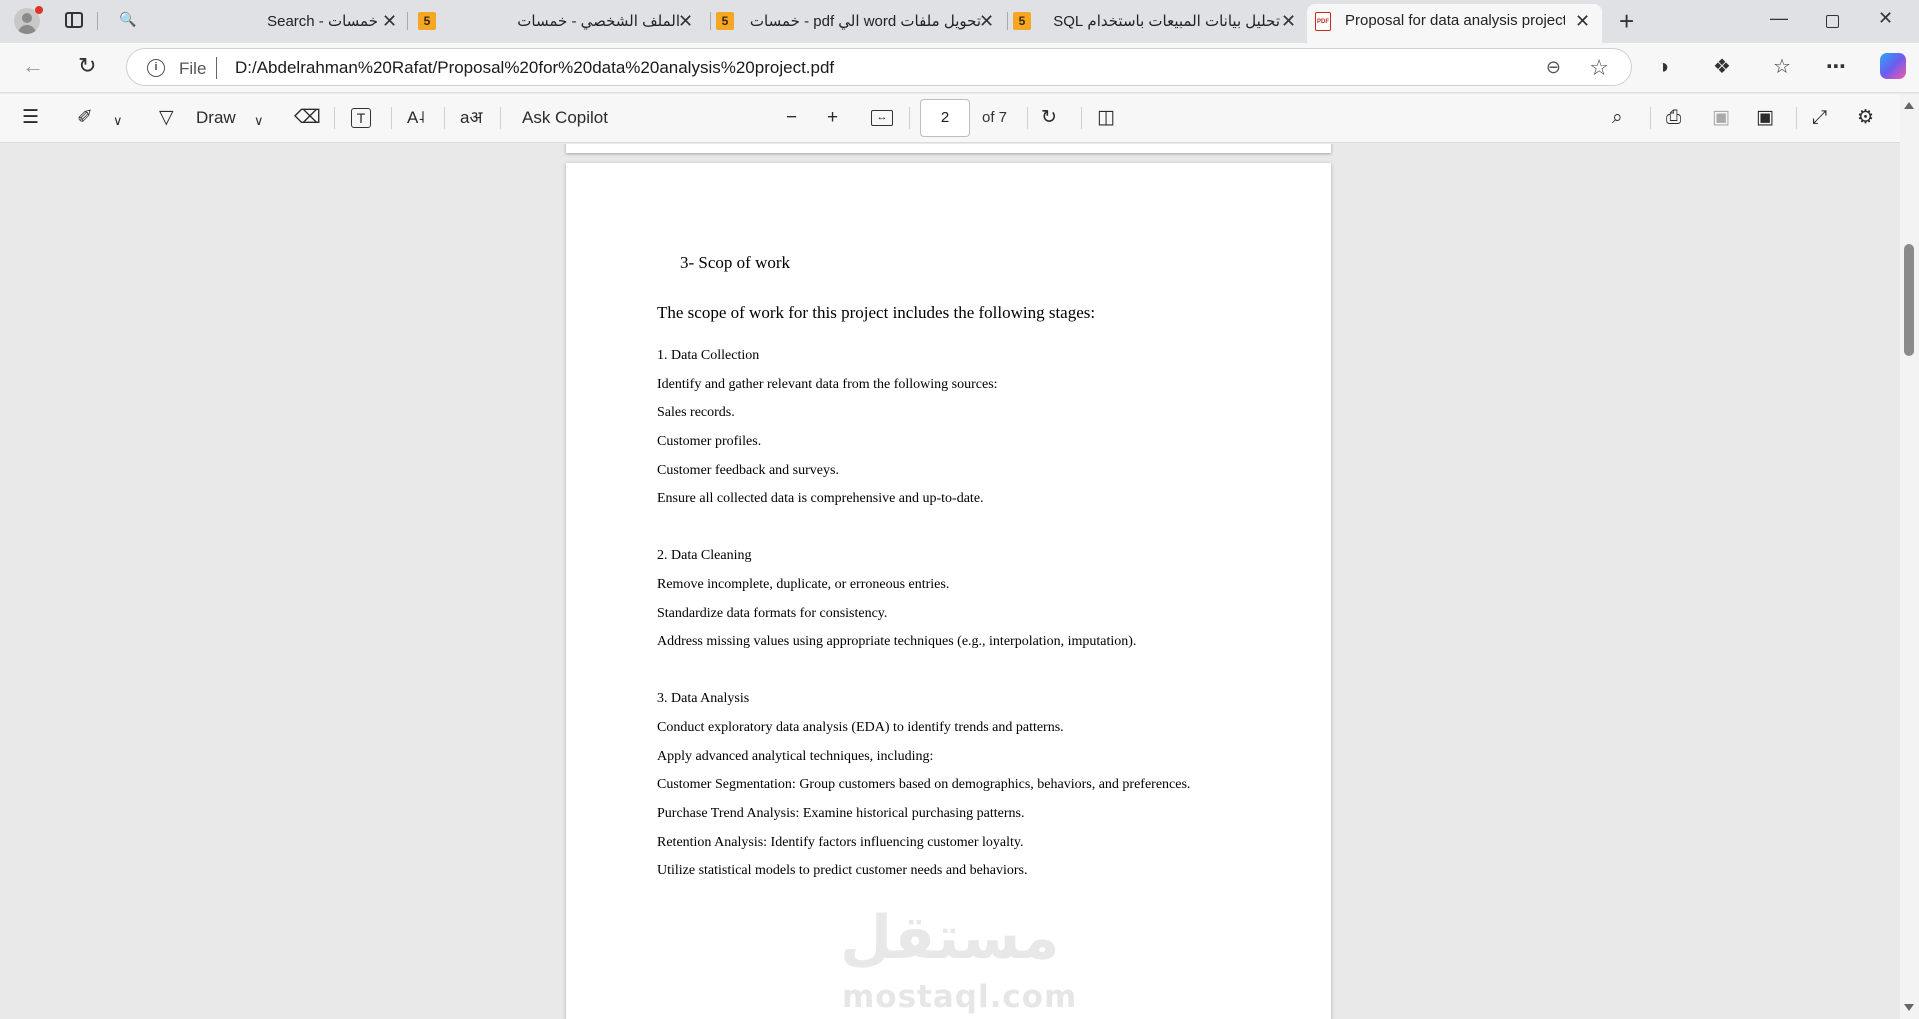 This screenshot has height=1019, width=1919. I want to click on fullscreen-icon: ⤢, so click(1819, 118).